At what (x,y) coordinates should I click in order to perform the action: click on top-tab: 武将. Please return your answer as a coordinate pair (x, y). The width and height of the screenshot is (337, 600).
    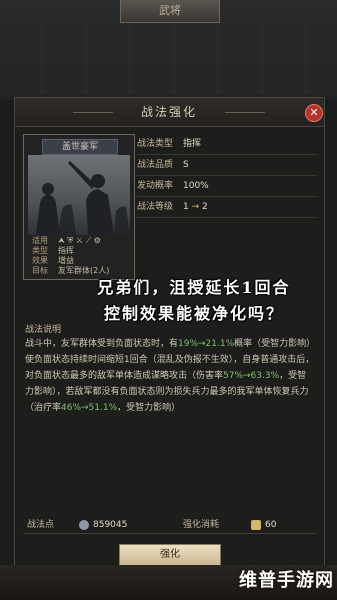
    Looking at the image, I should click on (170, 11).